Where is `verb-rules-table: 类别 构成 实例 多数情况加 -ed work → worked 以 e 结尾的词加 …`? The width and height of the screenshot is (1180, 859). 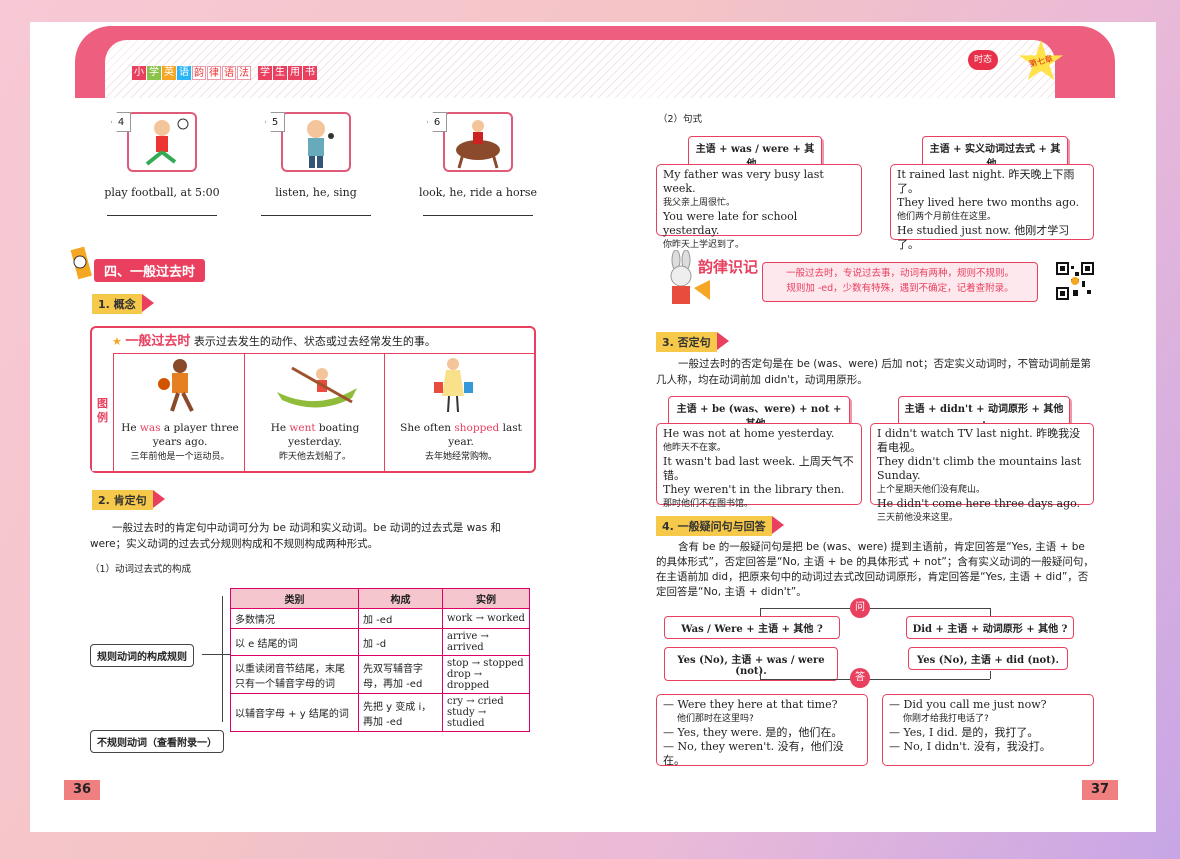 verb-rules-table: 类别 构成 实例 多数情况加 -ed work → worked 以 e 结尾的词加 … is located at coordinates (380, 660).